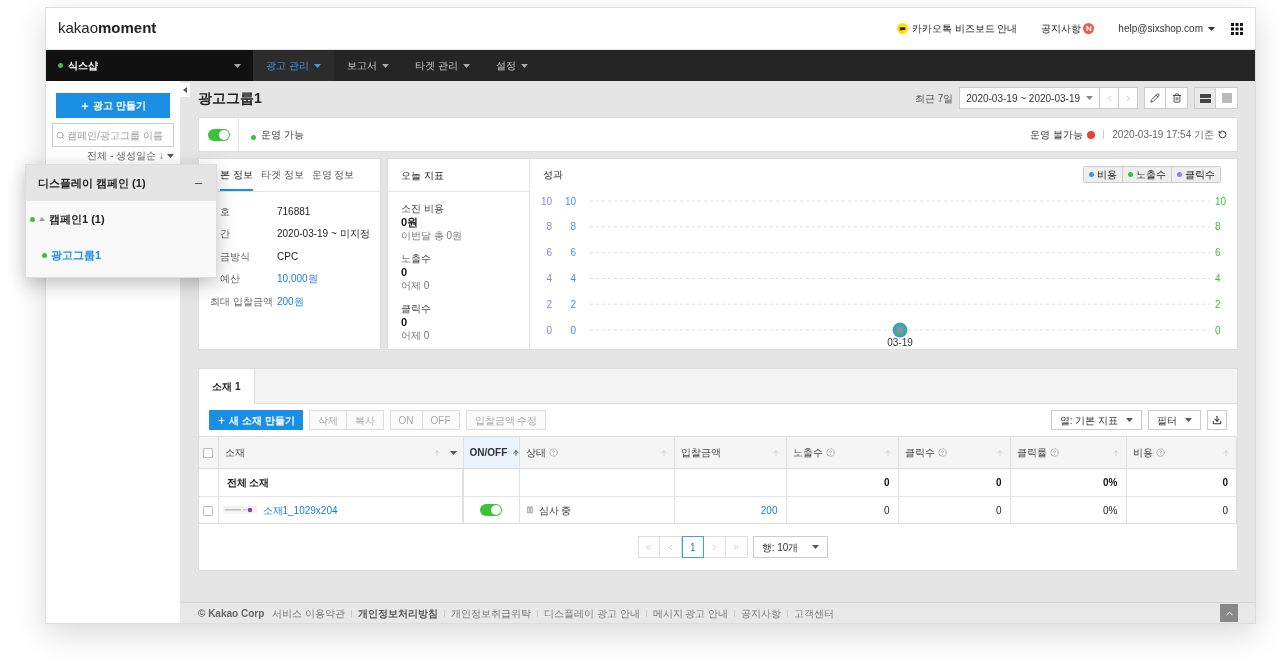  I want to click on info-value: CPC, so click(288, 256).